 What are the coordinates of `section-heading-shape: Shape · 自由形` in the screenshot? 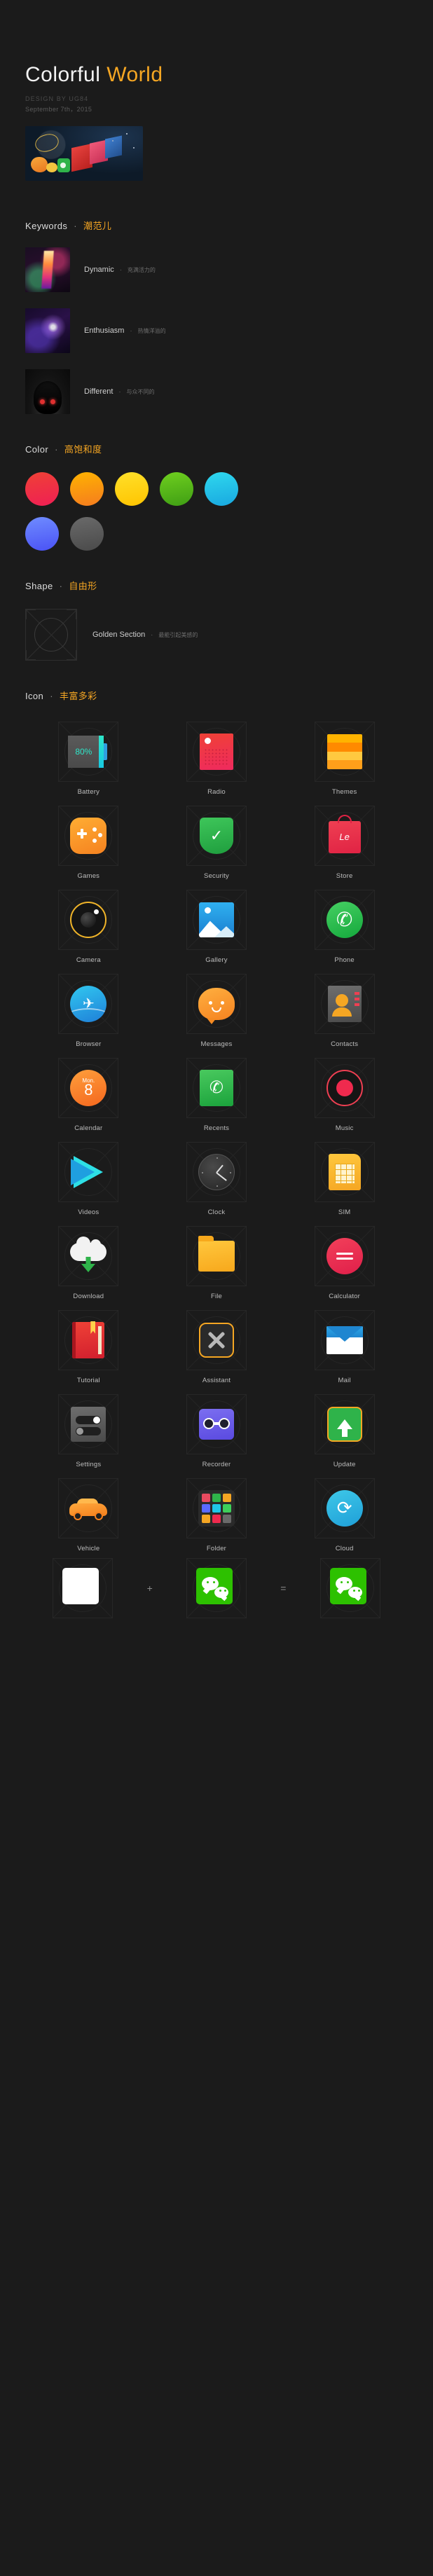 It's located at (216, 585).